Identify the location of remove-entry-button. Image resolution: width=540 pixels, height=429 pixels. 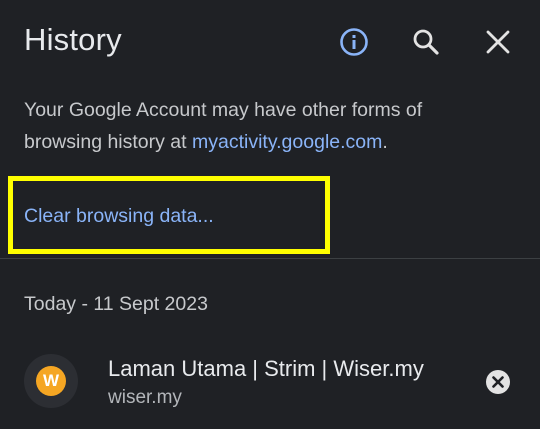
(498, 382).